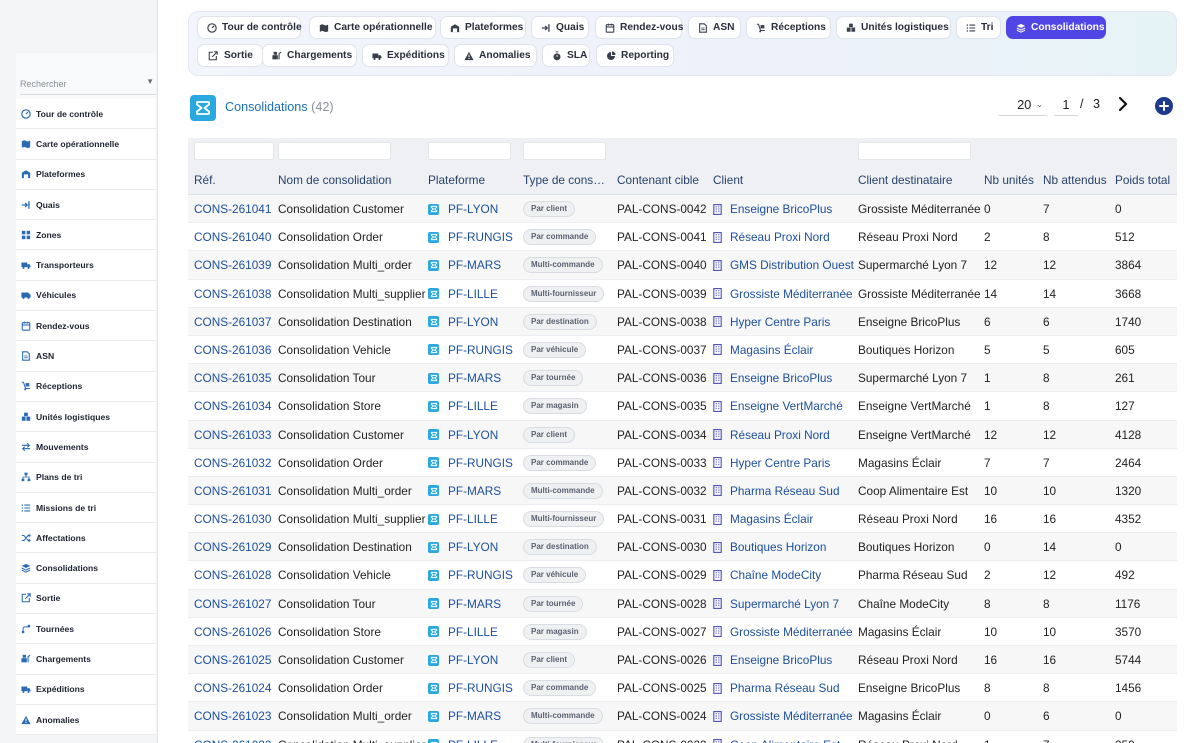 This screenshot has width=1200, height=743. Describe the element at coordinates (86, 114) in the screenshot. I see `sidebar-item-tour-de-controle: Tour de contrôle` at that location.